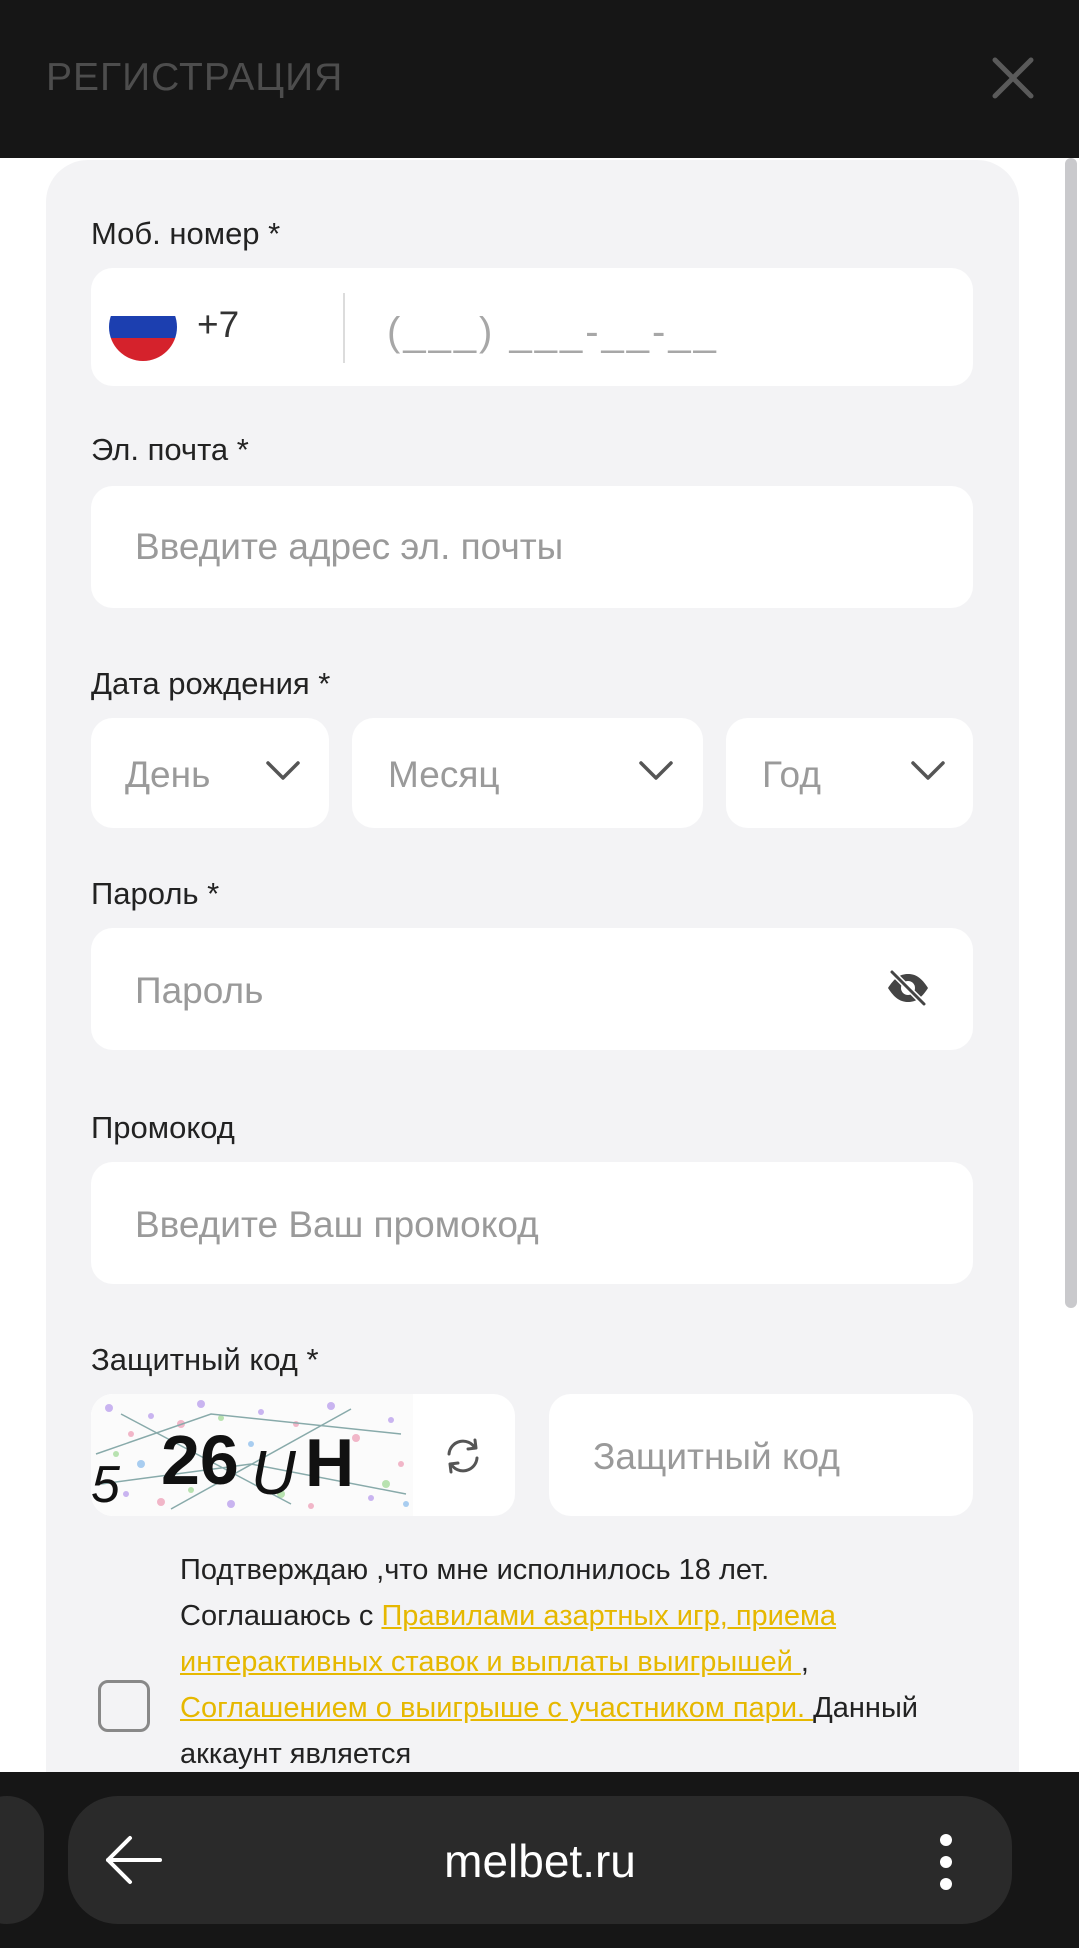 The height and width of the screenshot is (1948, 1079). I want to click on agreement-prefix: Соглашаюсь с, so click(281, 1616).